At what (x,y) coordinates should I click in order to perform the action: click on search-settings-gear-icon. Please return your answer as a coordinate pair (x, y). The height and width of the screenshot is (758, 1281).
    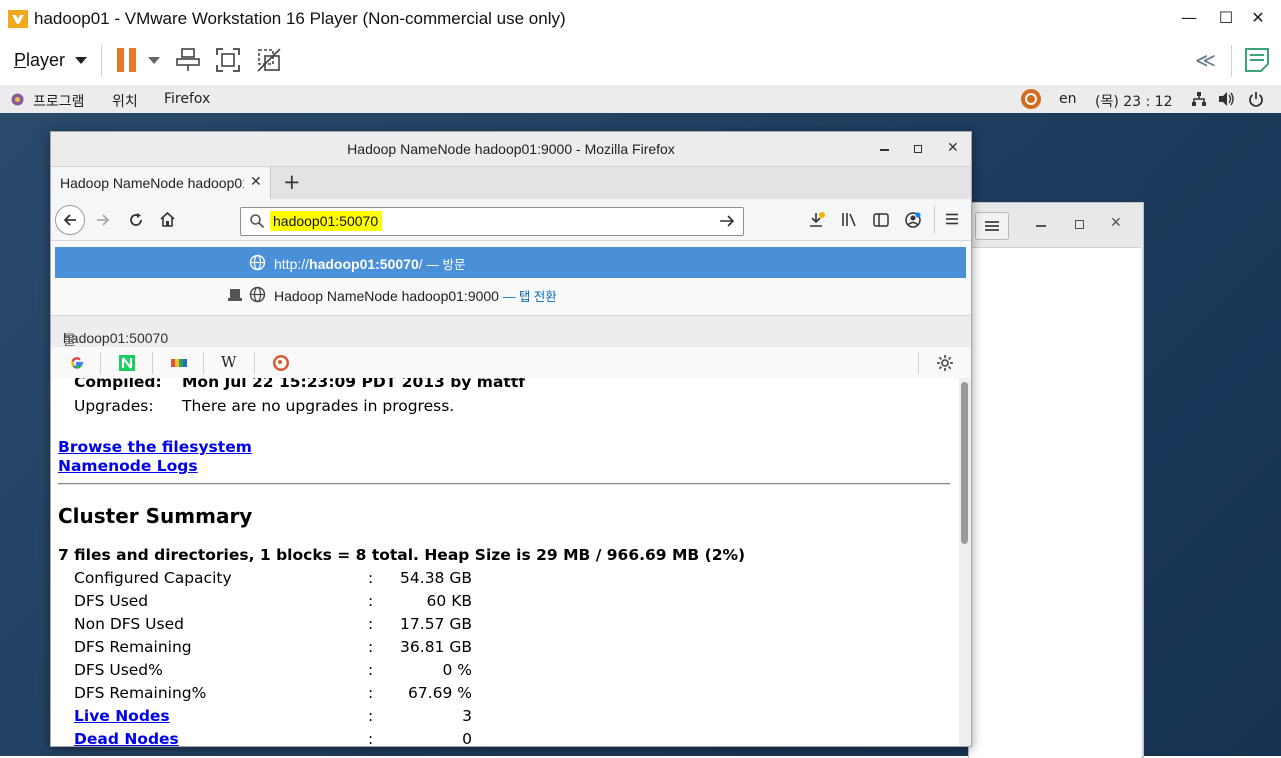
    Looking at the image, I should click on (945, 363).